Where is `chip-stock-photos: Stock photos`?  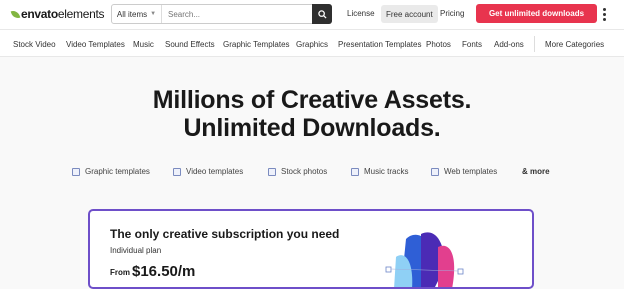
chip-stock-photos: Stock photos is located at coordinates (297, 171).